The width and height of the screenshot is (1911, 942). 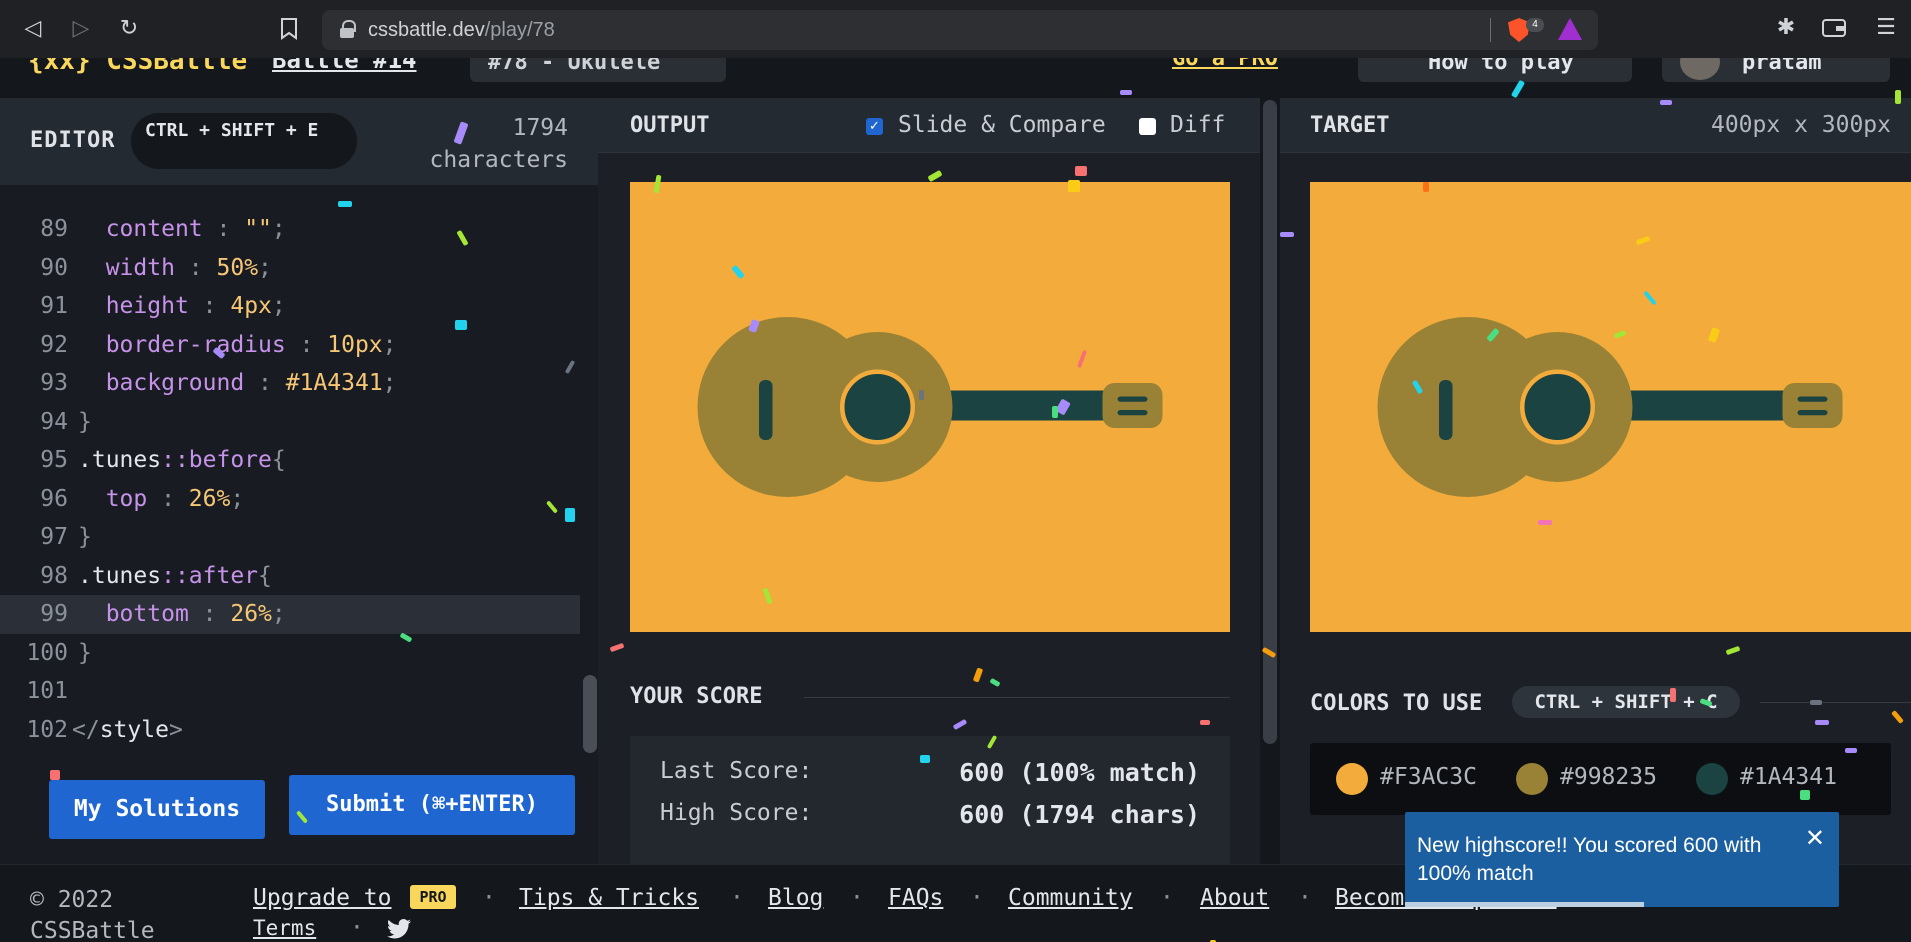 What do you see at coordinates (1197, 125) in the screenshot?
I see `diff-label: Diff` at bounding box center [1197, 125].